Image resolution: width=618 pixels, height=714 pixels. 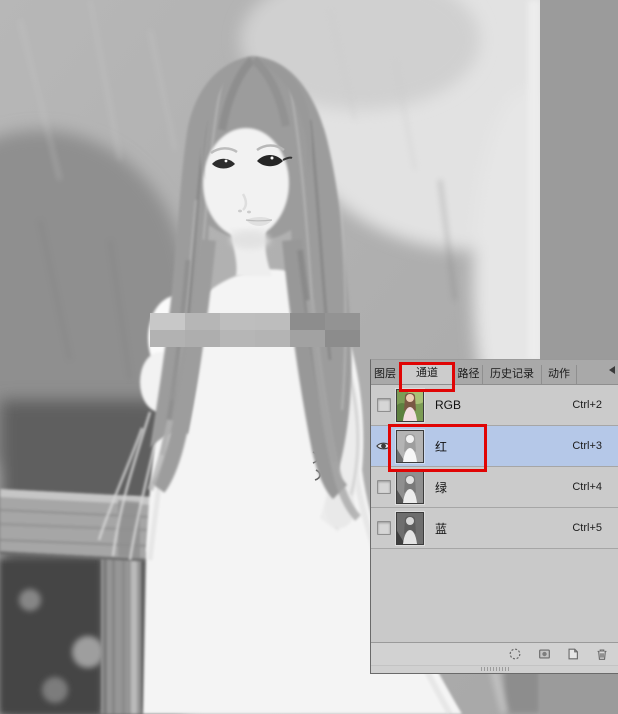 I want to click on tab-history: 历史记录, so click(x=512, y=374).